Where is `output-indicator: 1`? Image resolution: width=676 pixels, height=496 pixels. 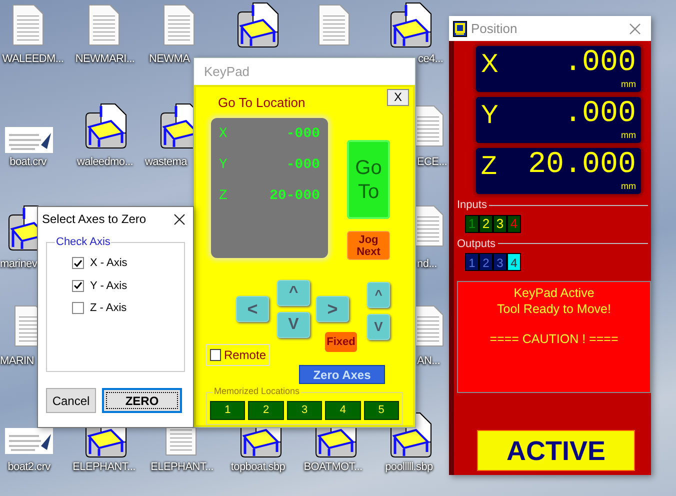
output-indicator: 1 is located at coordinates (472, 262).